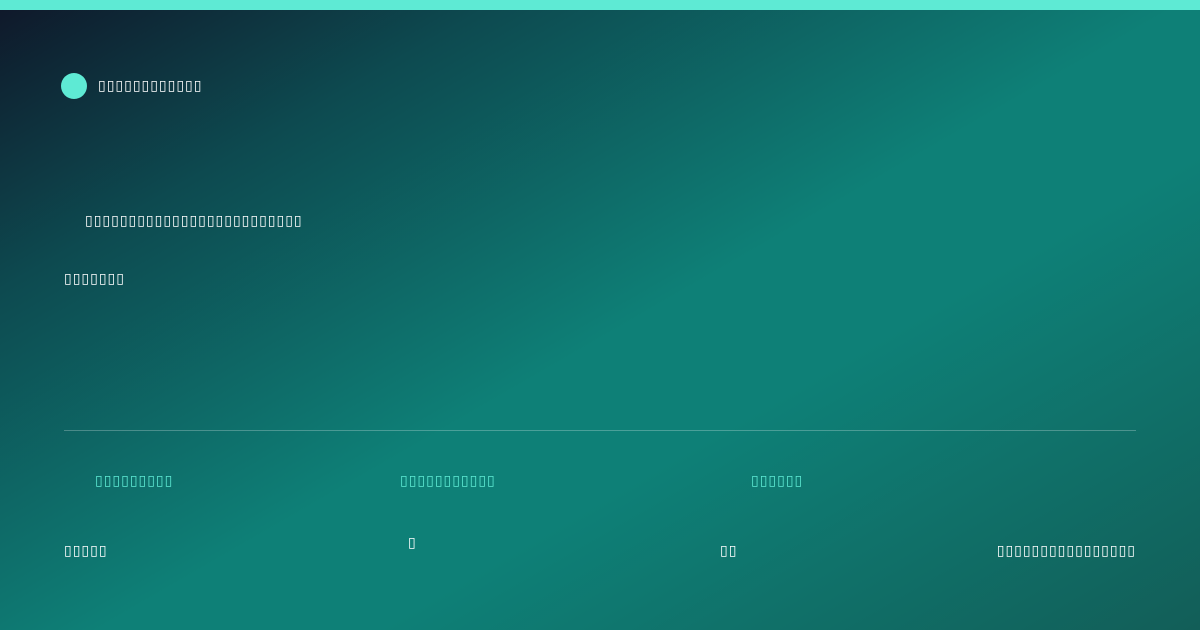 This screenshot has height=630, width=1200. I want to click on brand-dot-icon, so click(74, 86).